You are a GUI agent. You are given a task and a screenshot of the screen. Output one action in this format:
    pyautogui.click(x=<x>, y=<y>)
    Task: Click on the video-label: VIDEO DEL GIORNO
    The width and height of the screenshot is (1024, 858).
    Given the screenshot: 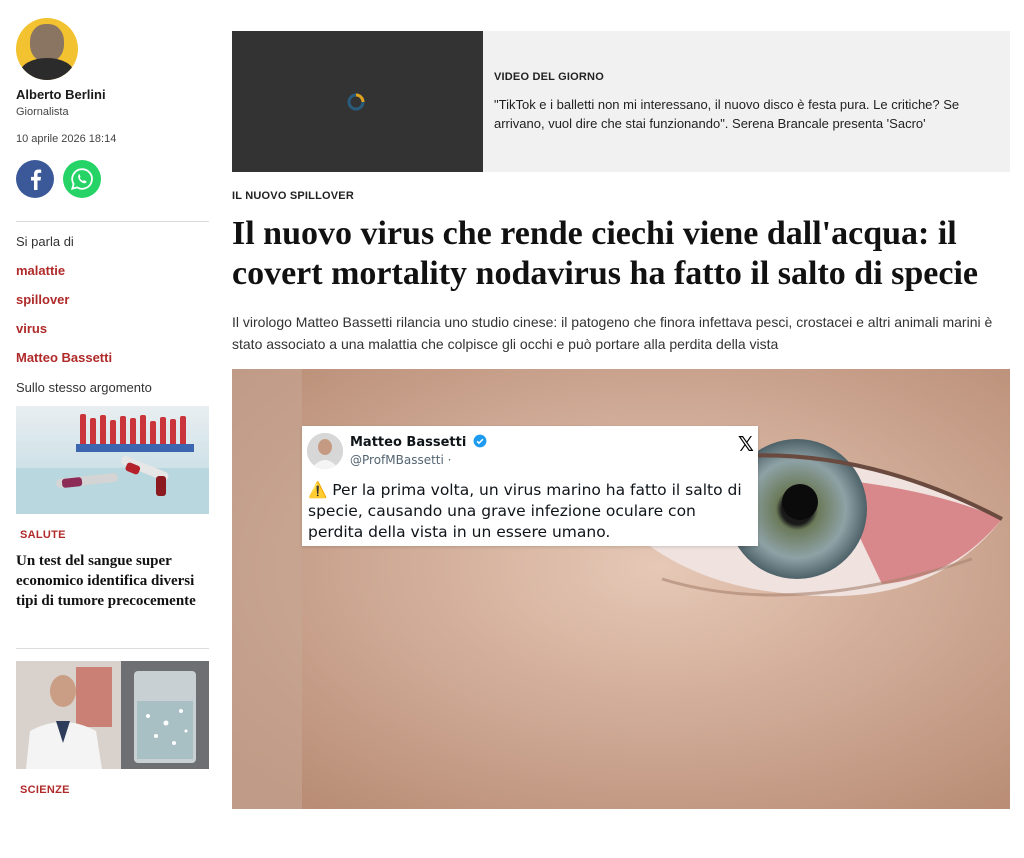 What is the action you would take?
    pyautogui.click(x=549, y=77)
    